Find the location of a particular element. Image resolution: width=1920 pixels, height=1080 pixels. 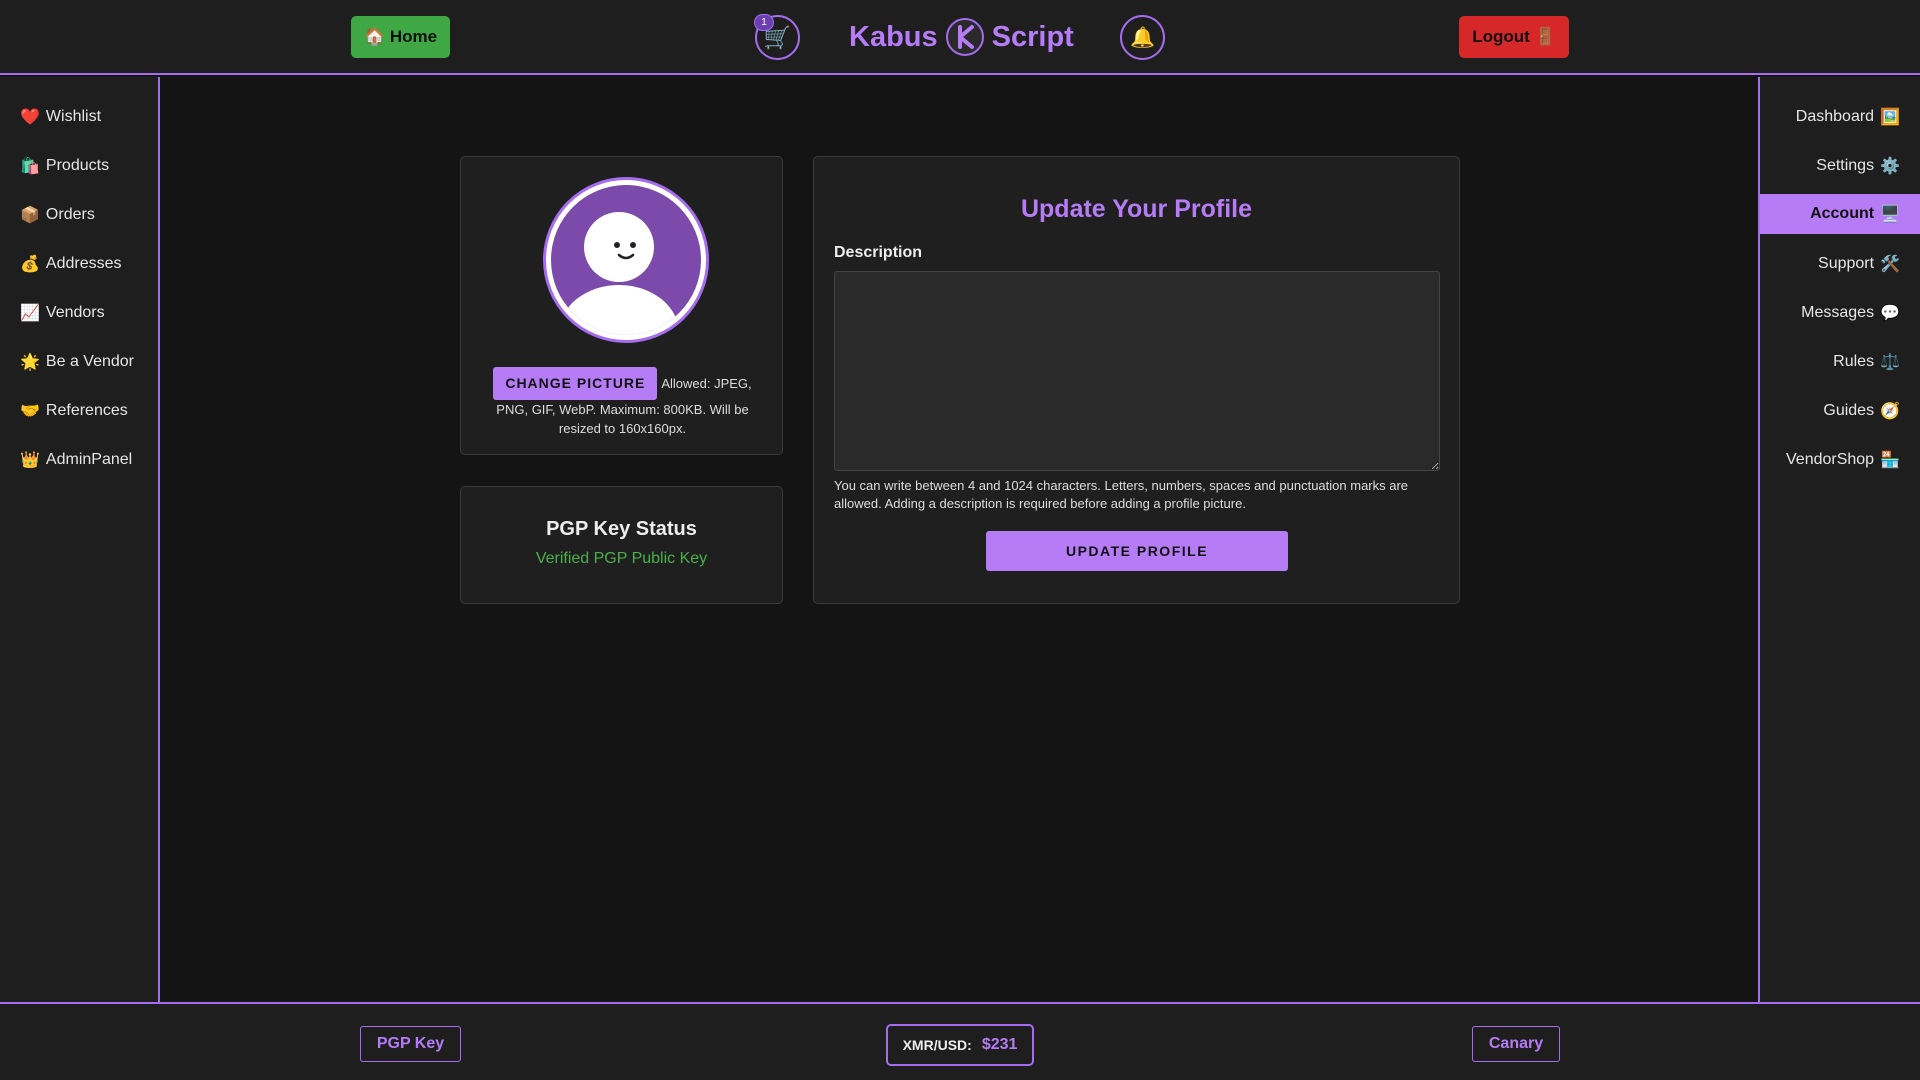

sidebar-item-label: VendorShop is located at coordinates (1830, 459).